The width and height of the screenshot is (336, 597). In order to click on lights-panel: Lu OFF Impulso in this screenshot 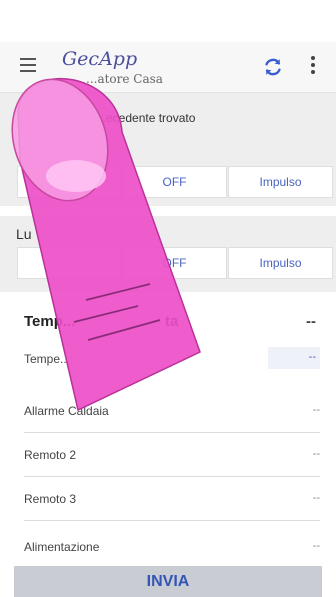, I will do `click(168, 254)`.